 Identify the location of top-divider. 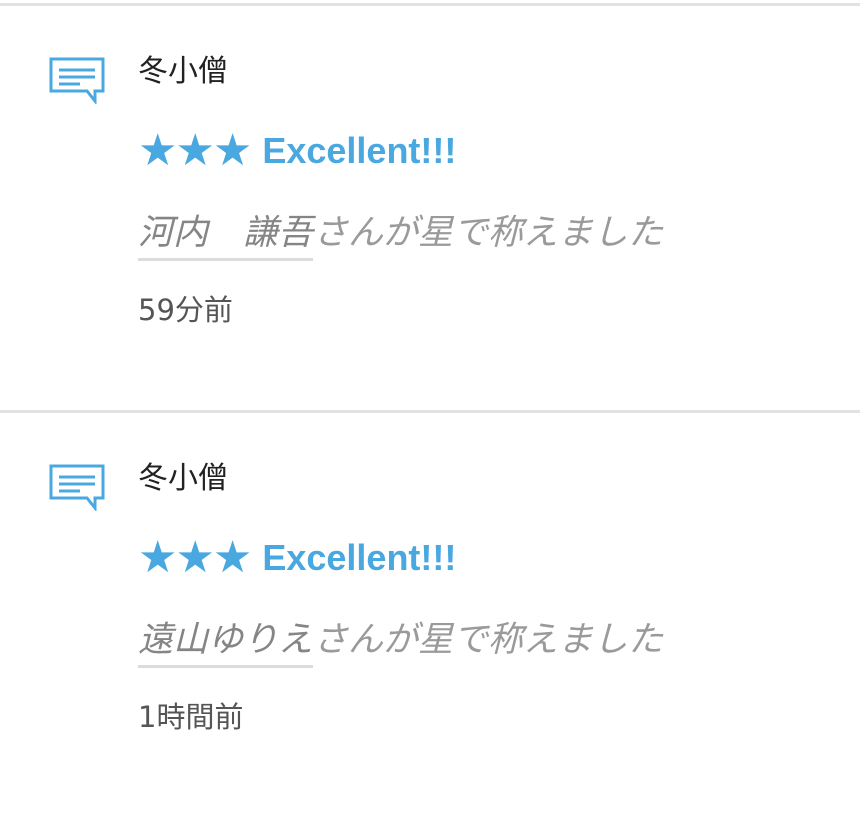
(430, 4).